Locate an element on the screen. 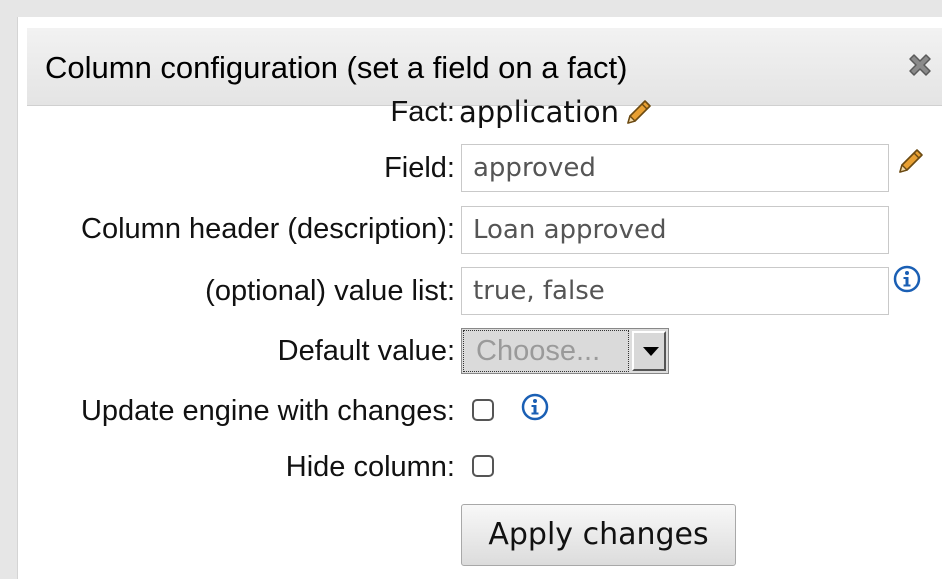  update-engine-checkbox is located at coordinates (483, 410).